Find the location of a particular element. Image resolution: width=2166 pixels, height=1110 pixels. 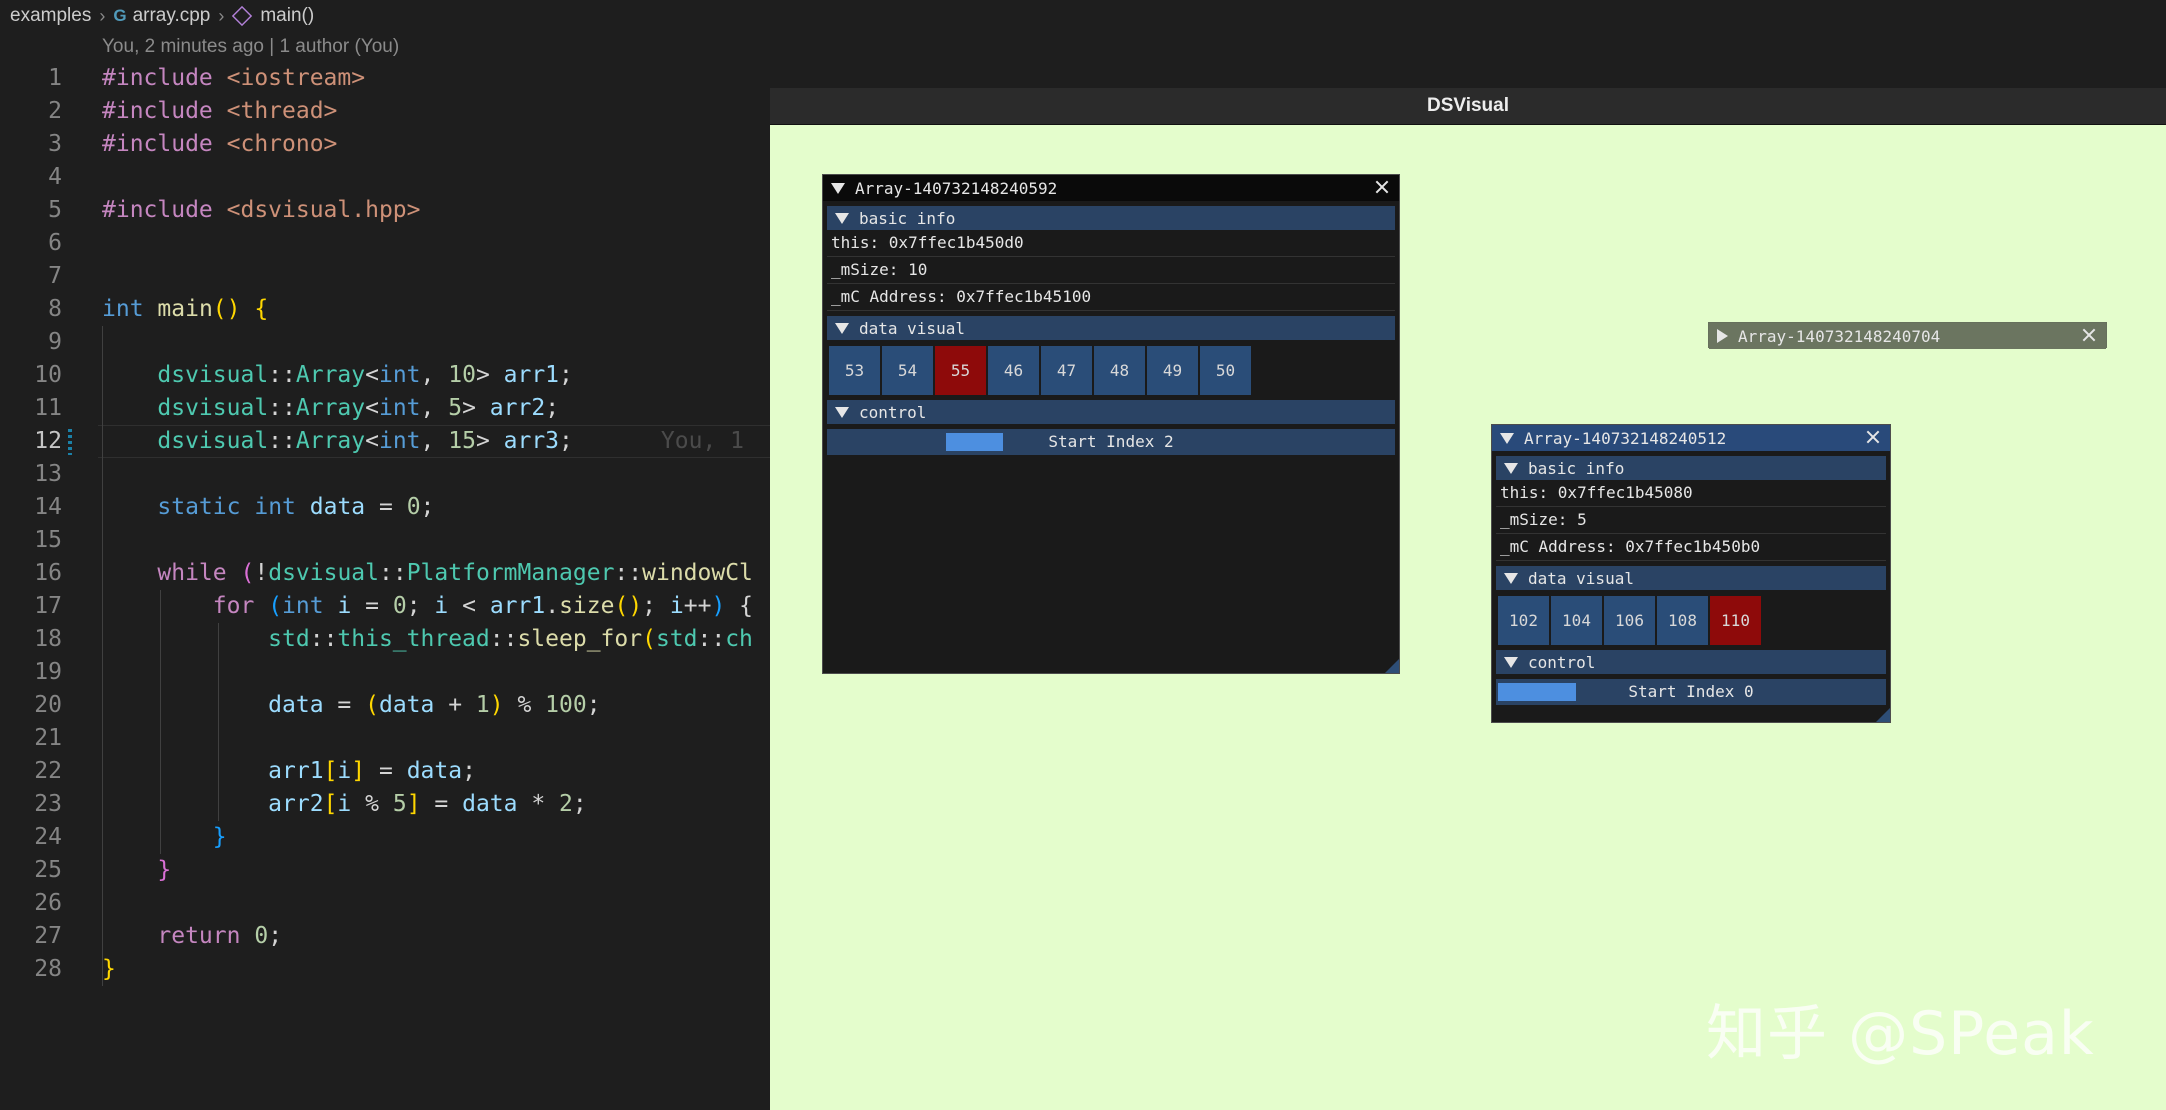

code-line: 12 dsvisual::Array<int, 15> arr3; You, 1 is located at coordinates (390, 441).